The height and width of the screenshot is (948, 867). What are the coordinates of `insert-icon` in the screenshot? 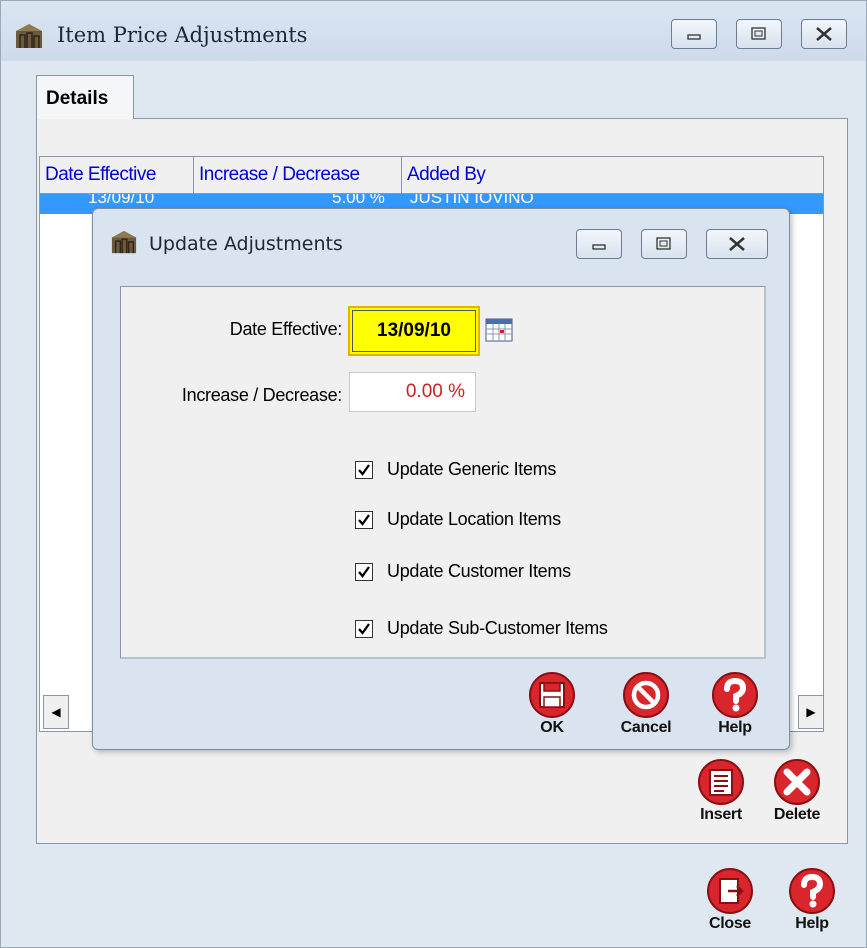 It's located at (721, 782).